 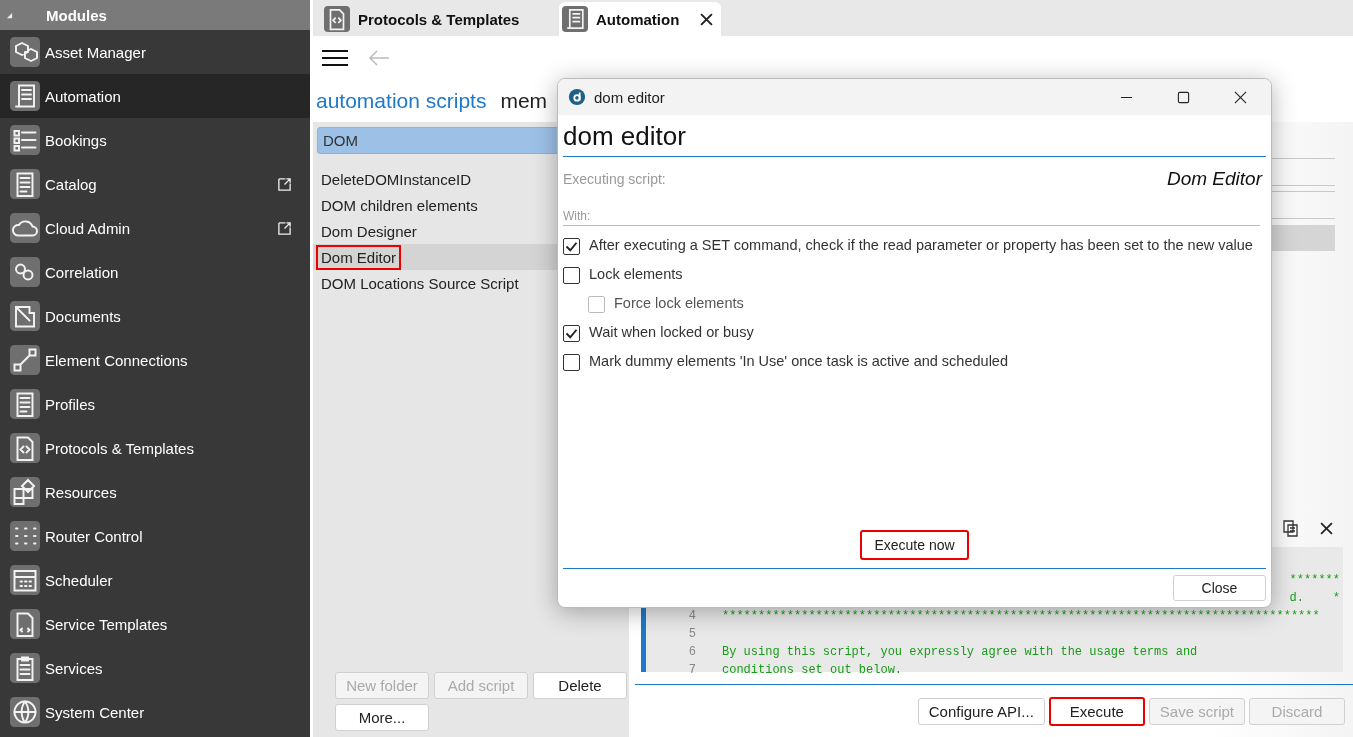 What do you see at coordinates (25, 228) in the screenshot?
I see `cloud-icon` at bounding box center [25, 228].